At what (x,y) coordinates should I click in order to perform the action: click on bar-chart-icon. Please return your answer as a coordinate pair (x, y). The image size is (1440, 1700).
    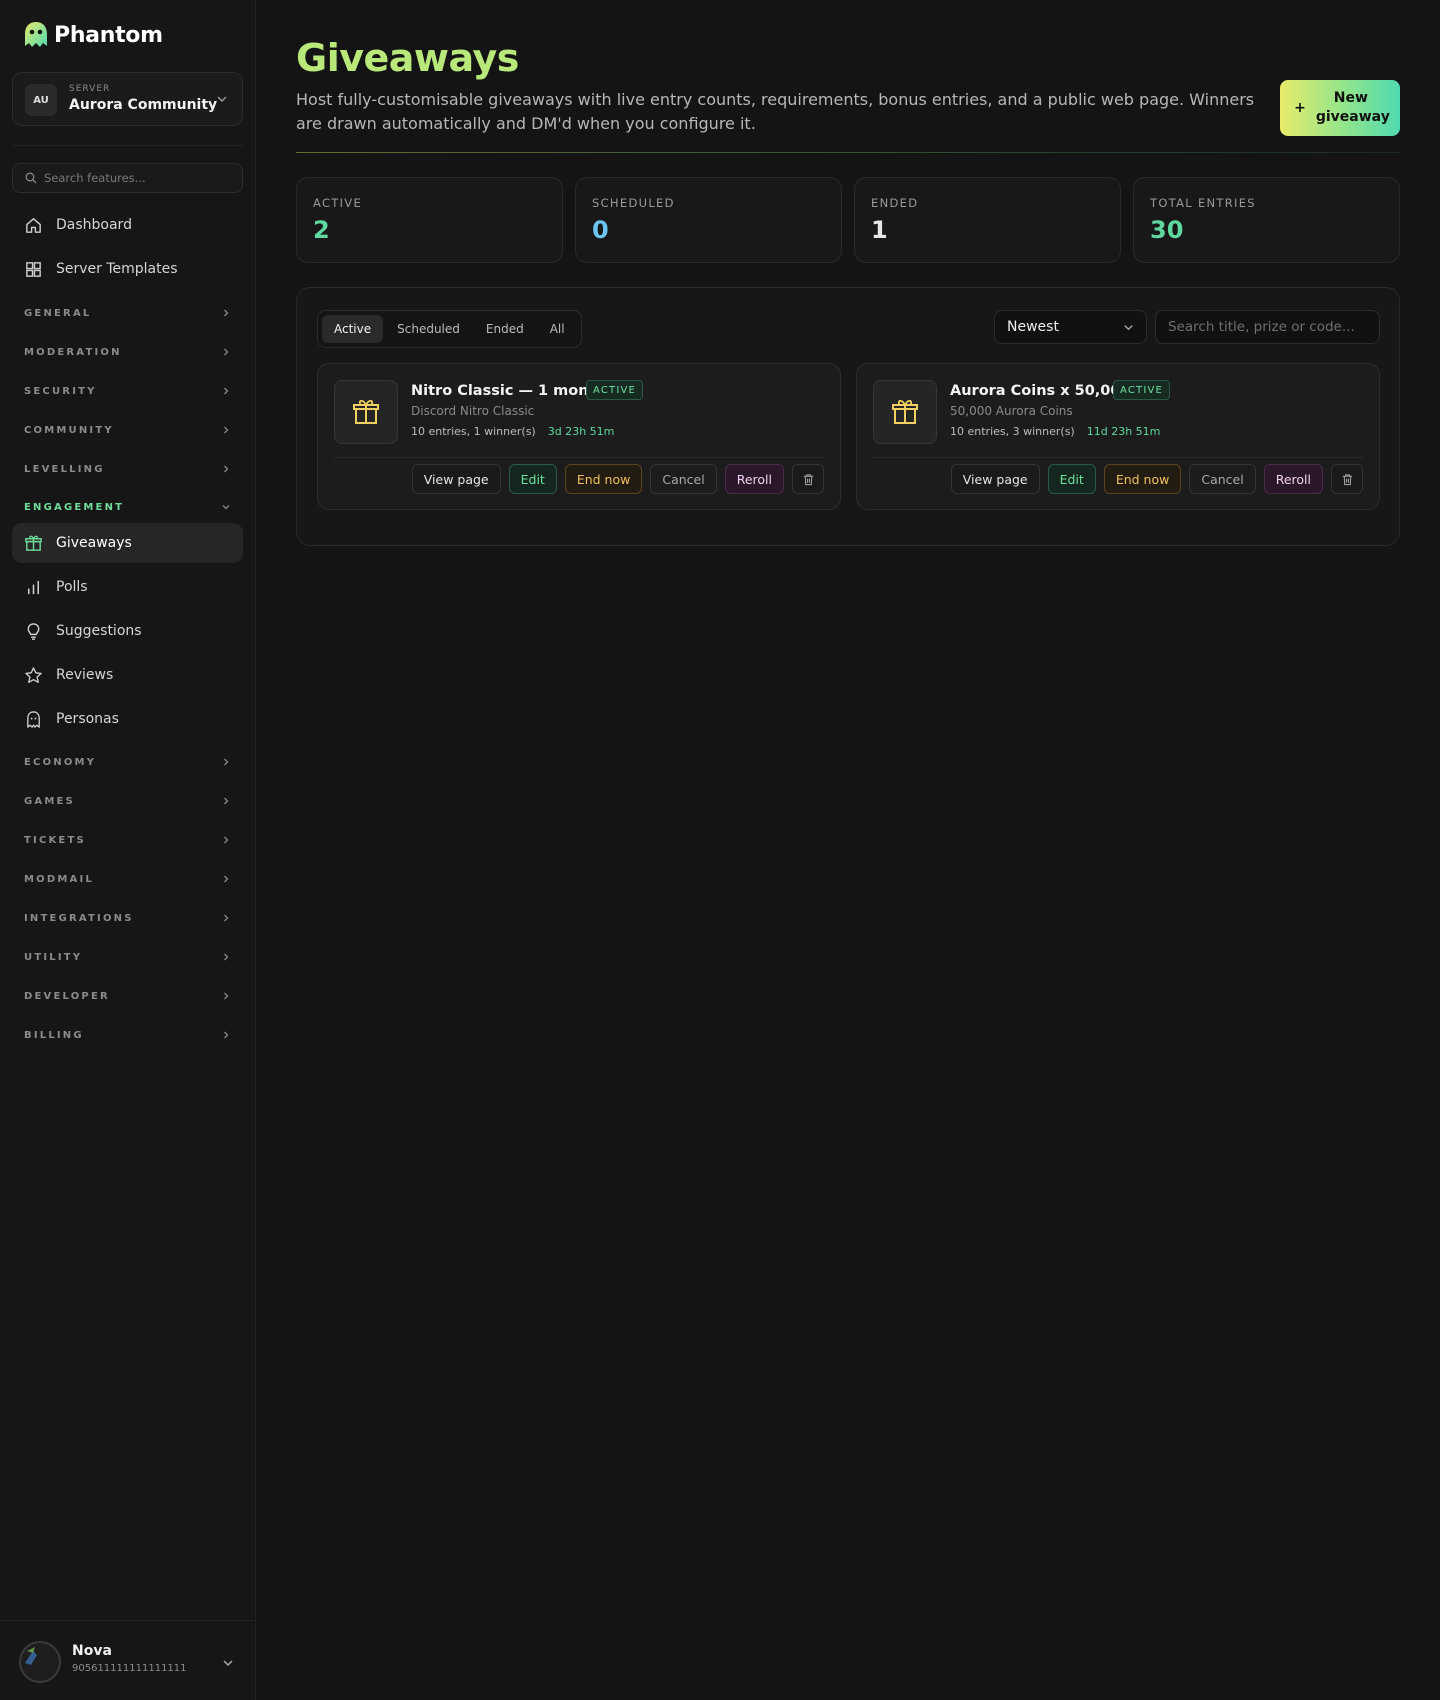
    Looking at the image, I should click on (33, 587).